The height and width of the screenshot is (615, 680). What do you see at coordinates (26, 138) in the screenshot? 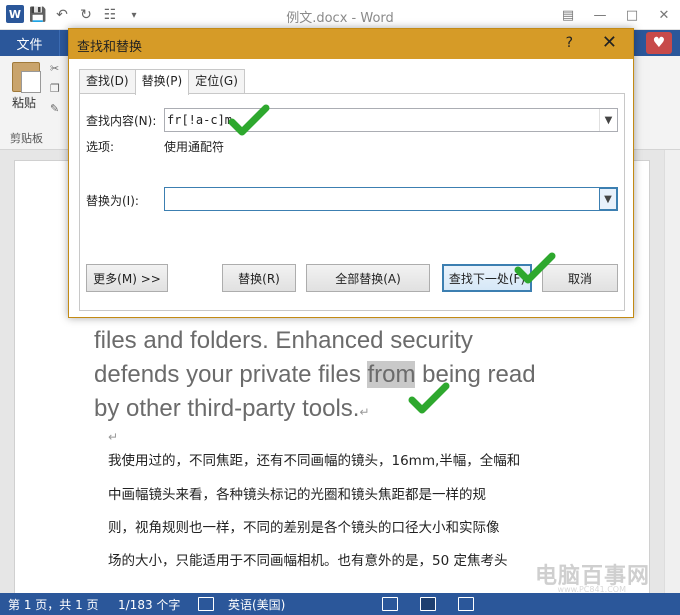
I see `clipboard-group-label: 剪贴板` at bounding box center [26, 138].